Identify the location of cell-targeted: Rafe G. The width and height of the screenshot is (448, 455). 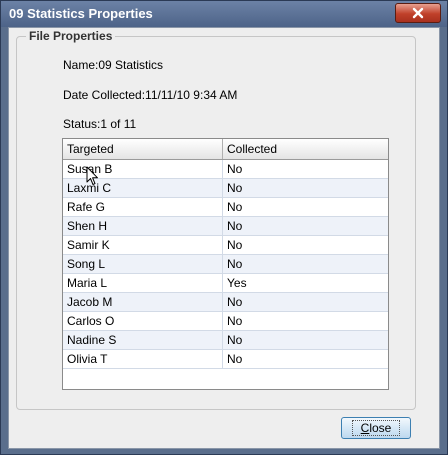
(143, 207).